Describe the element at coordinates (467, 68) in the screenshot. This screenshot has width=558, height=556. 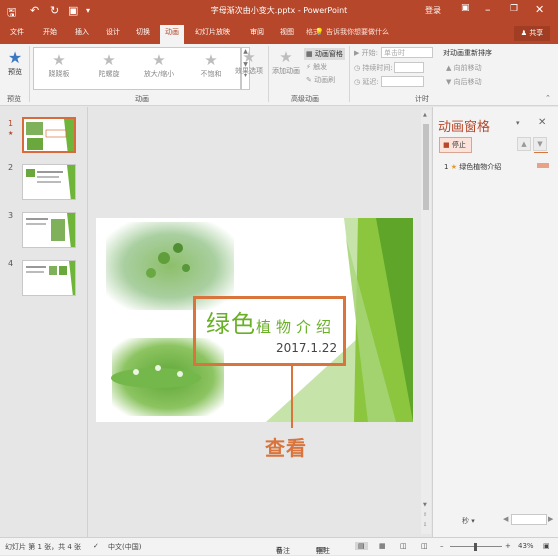
I see `move-earlier-label: 向前移动` at that location.